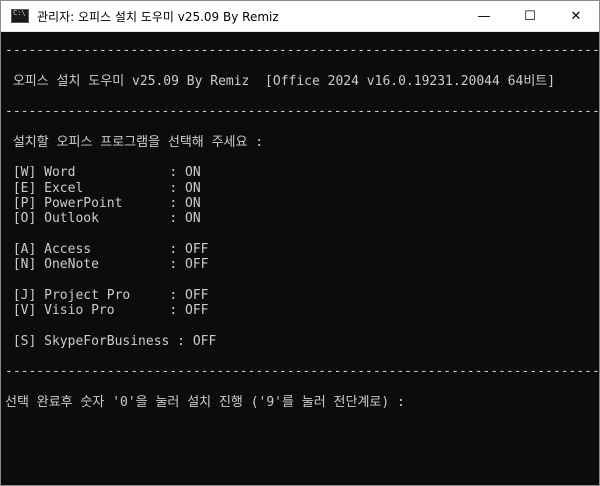 The height and width of the screenshot is (486, 600). What do you see at coordinates (107, 295) in the screenshot?
I see `option-project-pro: [J] Project Pro : OFF` at bounding box center [107, 295].